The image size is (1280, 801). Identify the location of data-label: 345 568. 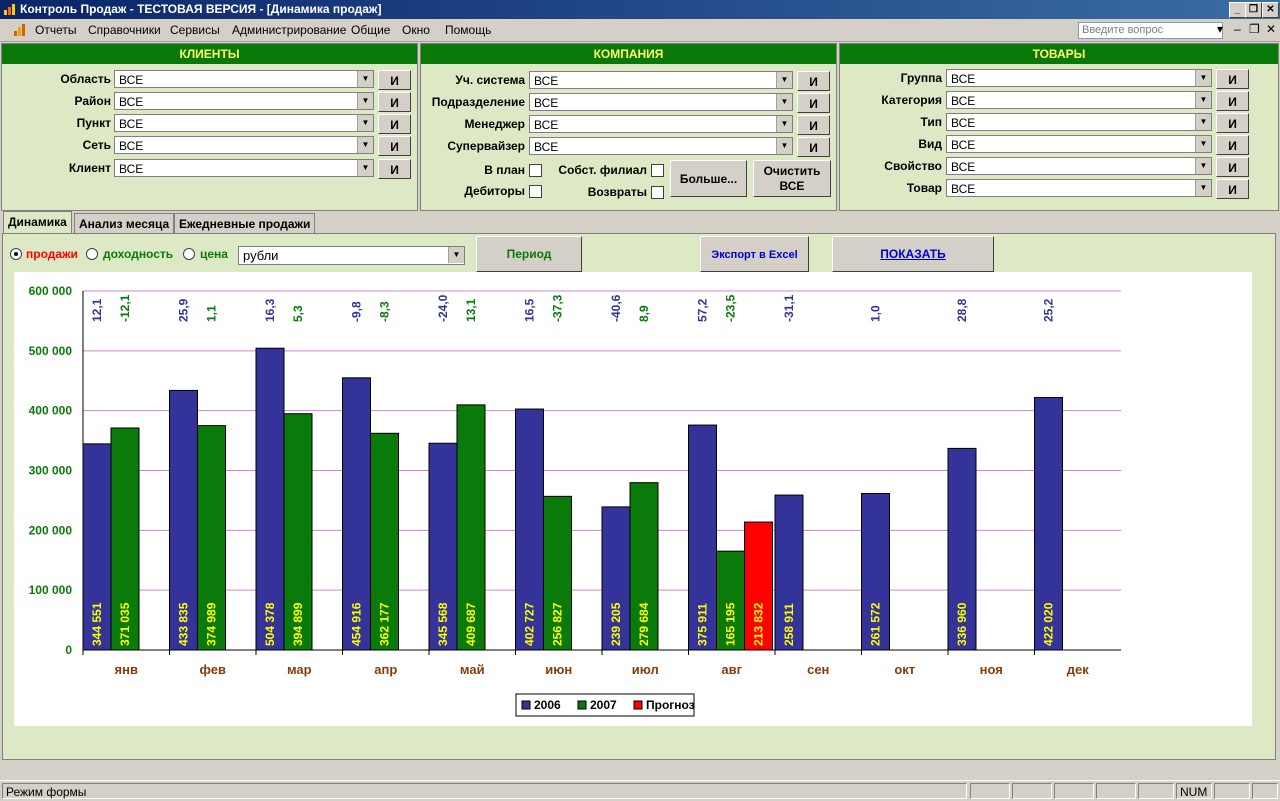
(443, 624).